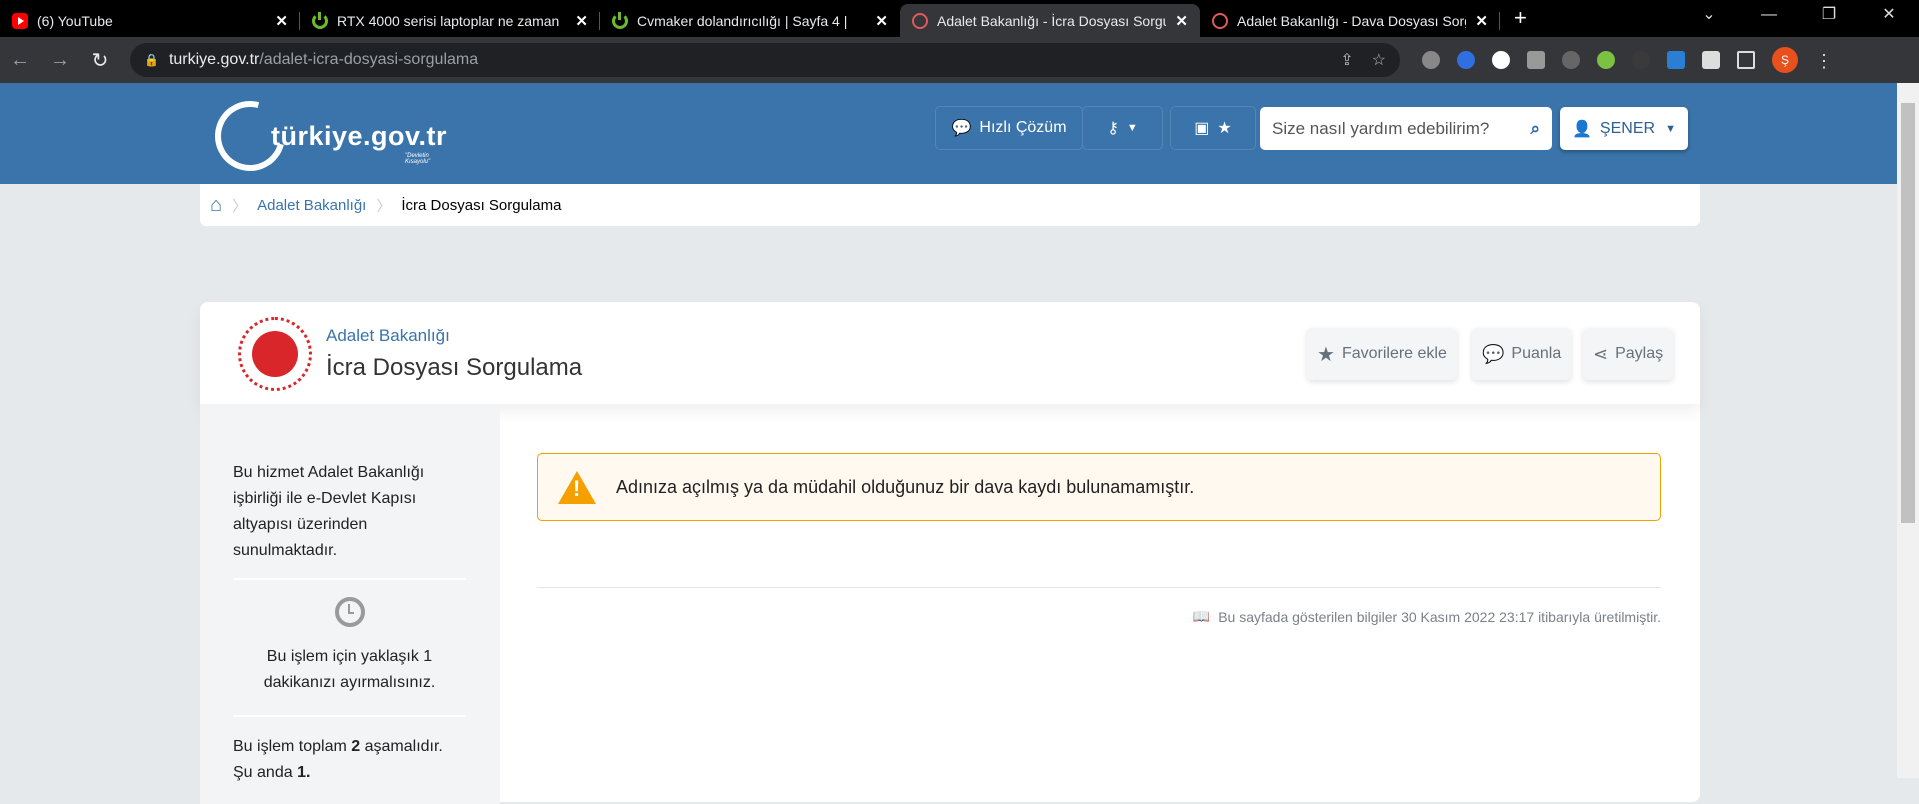 Image resolution: width=1919 pixels, height=804 pixels. What do you see at coordinates (1624, 128) in the screenshot?
I see `user-menu-button: 👤 ŞENER ▼` at bounding box center [1624, 128].